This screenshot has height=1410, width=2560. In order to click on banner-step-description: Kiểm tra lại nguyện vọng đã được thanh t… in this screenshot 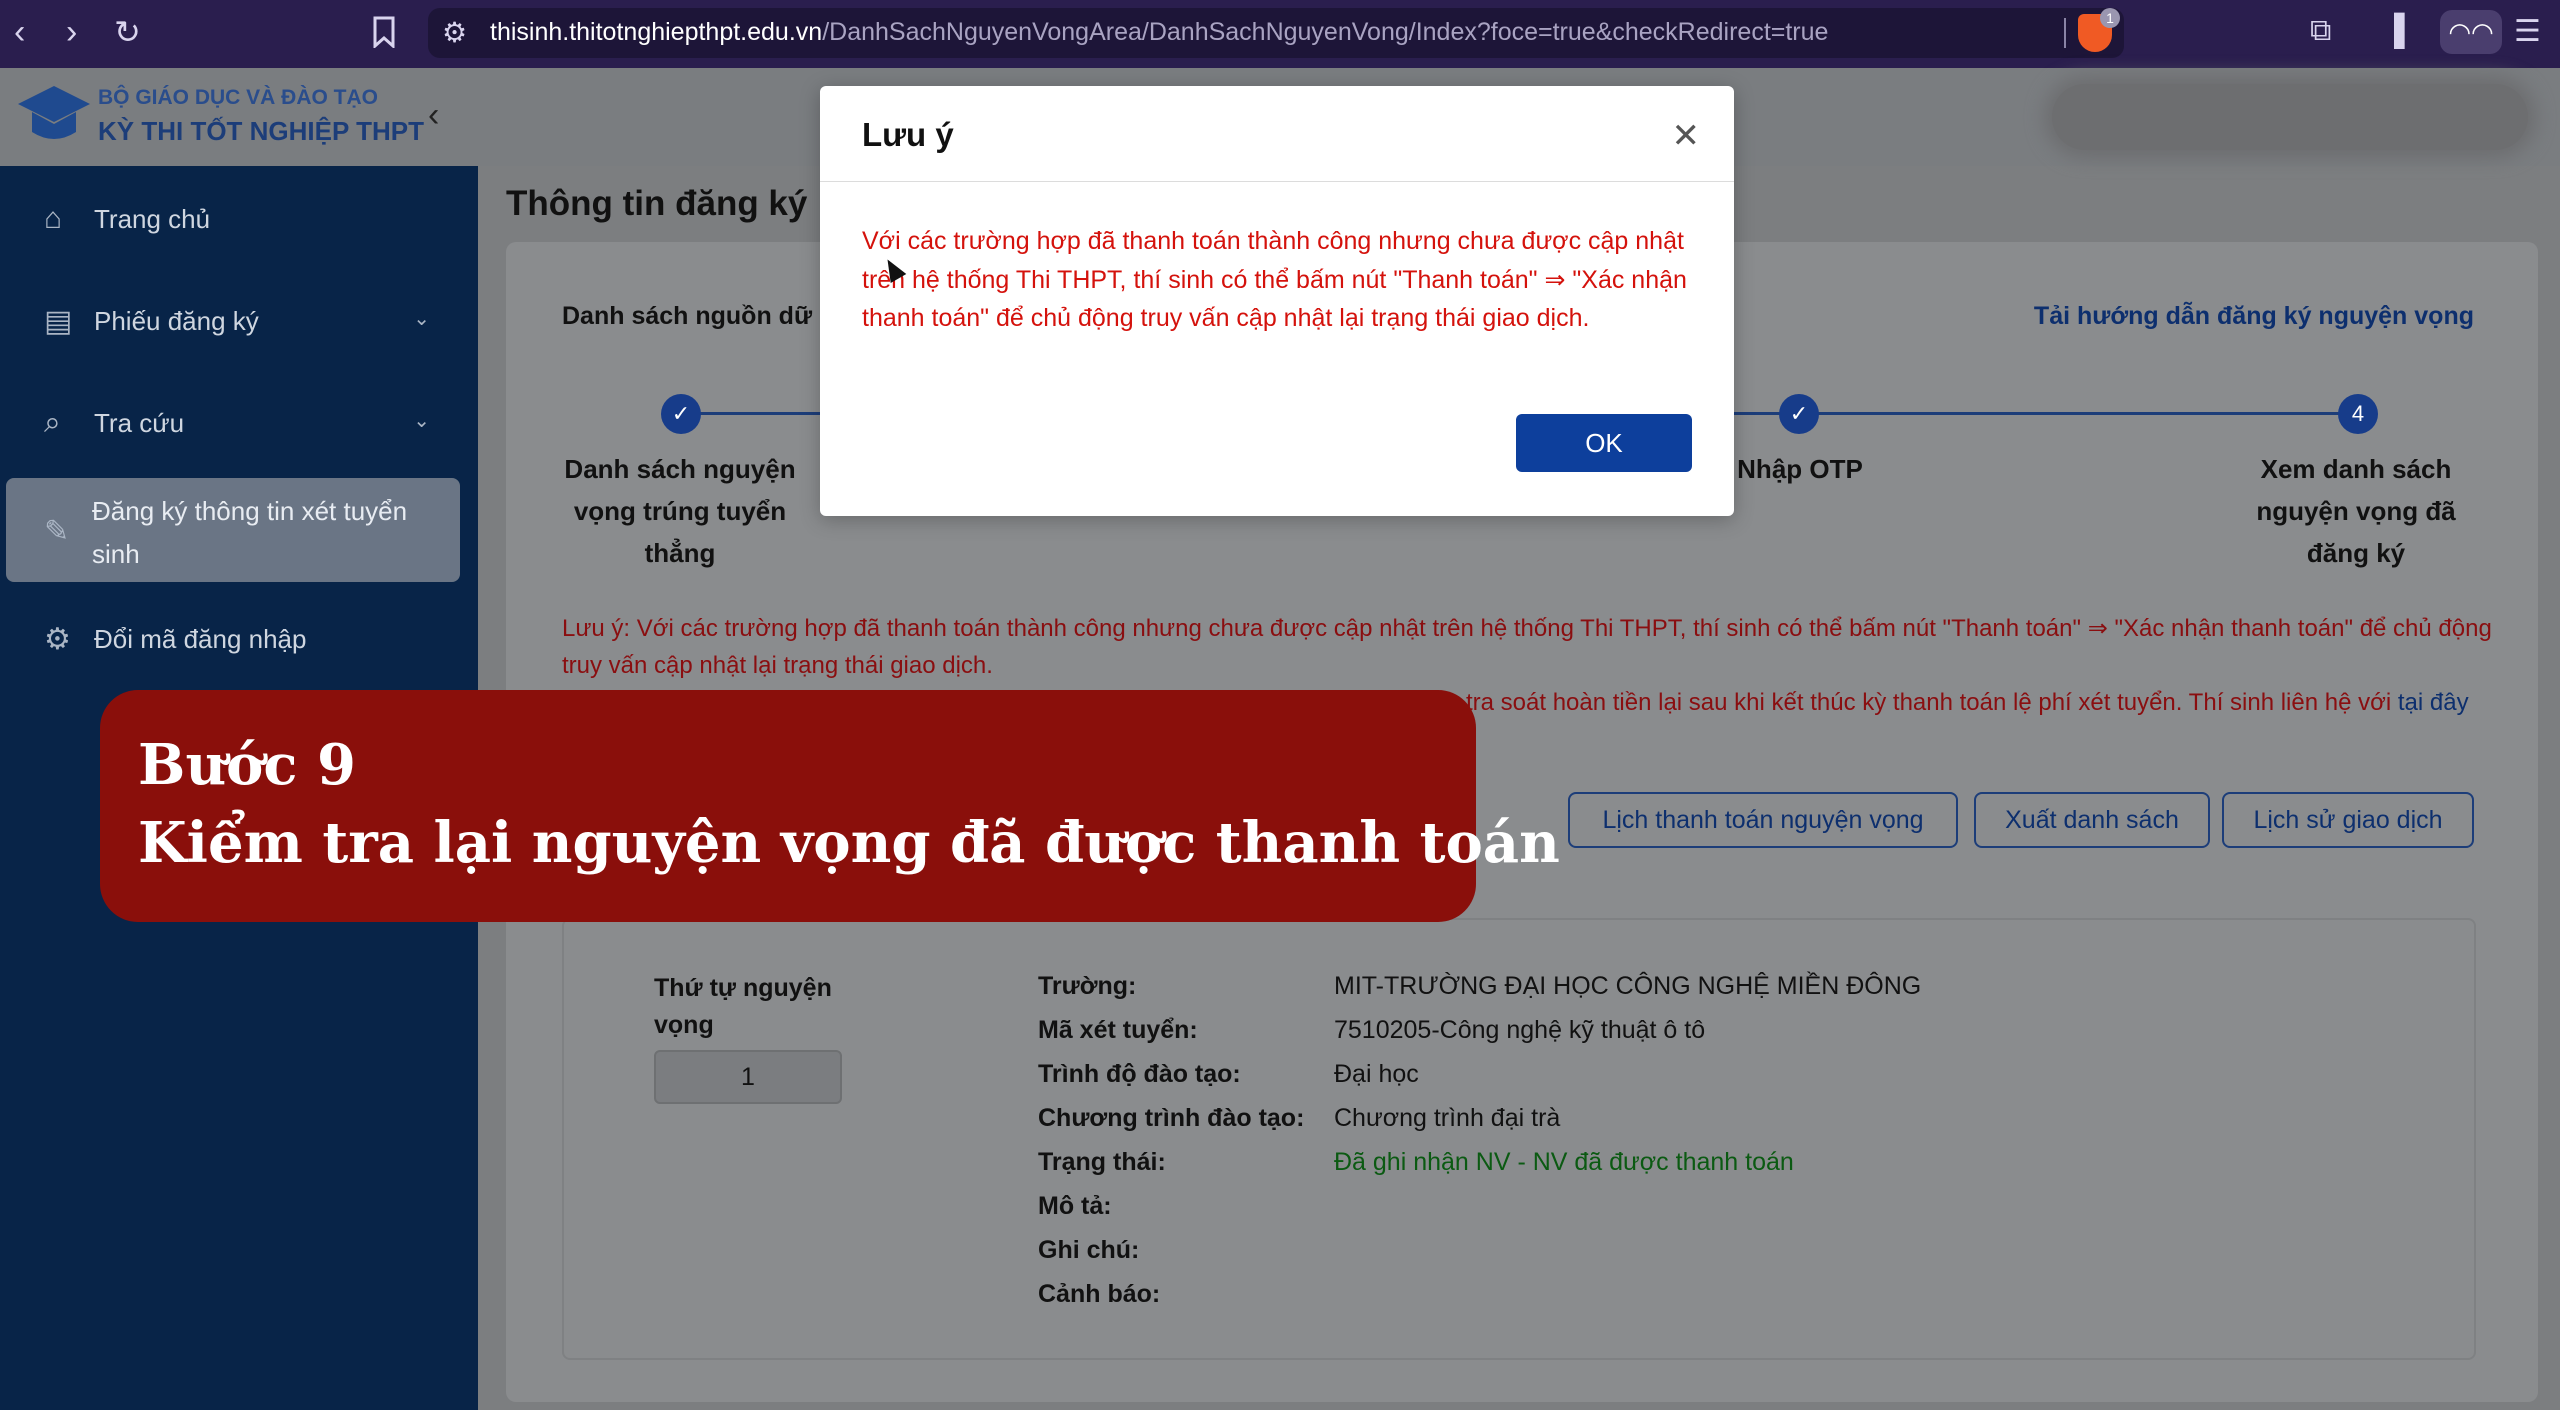, I will do `click(849, 843)`.